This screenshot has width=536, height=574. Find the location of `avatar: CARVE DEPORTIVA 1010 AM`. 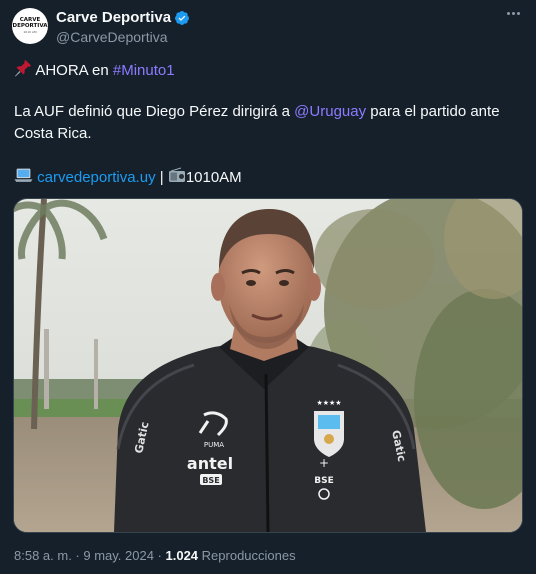

avatar: CARVE DEPORTIVA 1010 AM is located at coordinates (30, 26).